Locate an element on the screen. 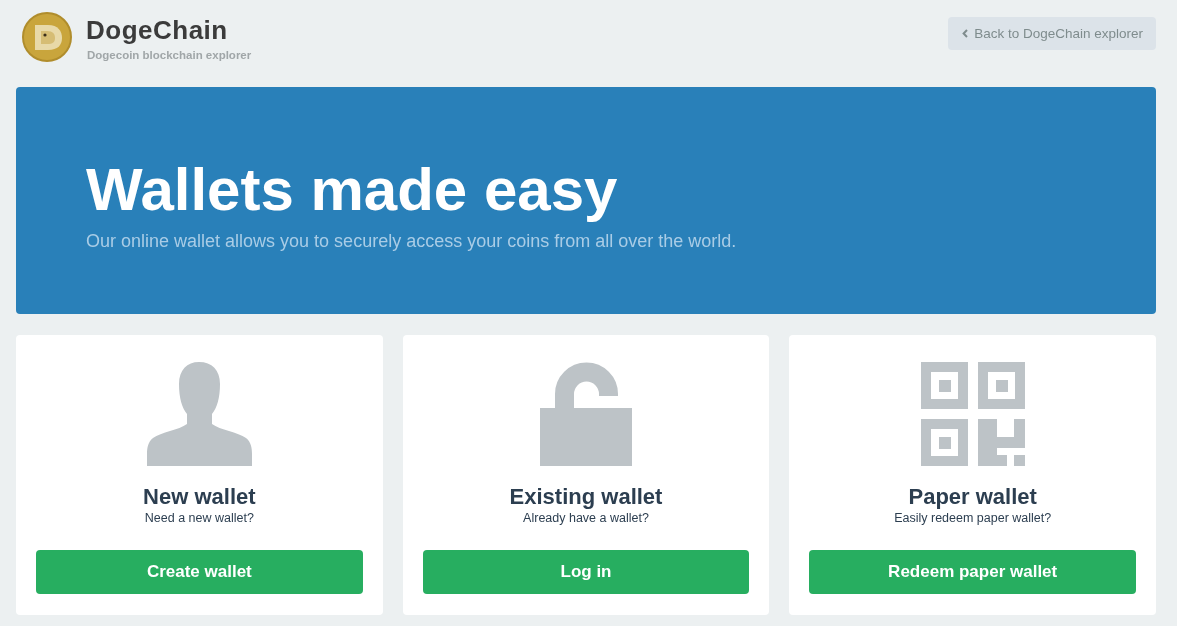  site-tagline: Dogecoin blockchain explorer is located at coordinates (169, 55).